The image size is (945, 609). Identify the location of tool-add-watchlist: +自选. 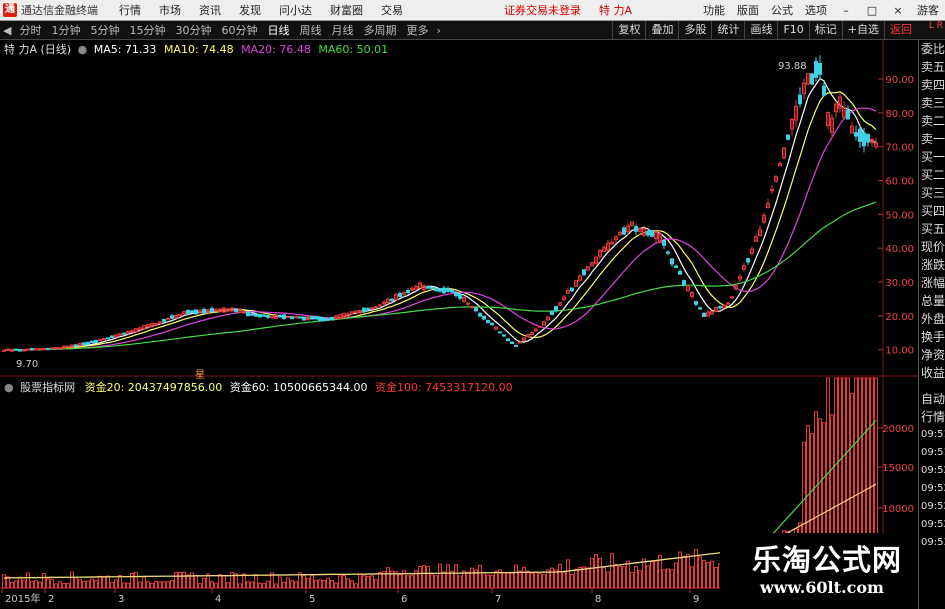
(862, 30).